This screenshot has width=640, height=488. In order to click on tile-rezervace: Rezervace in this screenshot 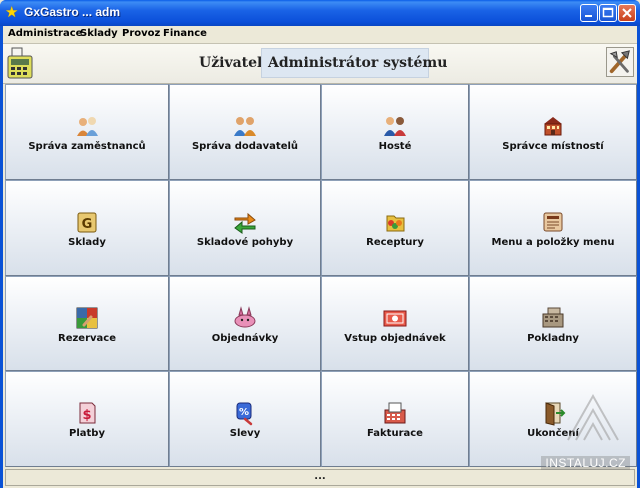, I will do `click(87, 323)`.